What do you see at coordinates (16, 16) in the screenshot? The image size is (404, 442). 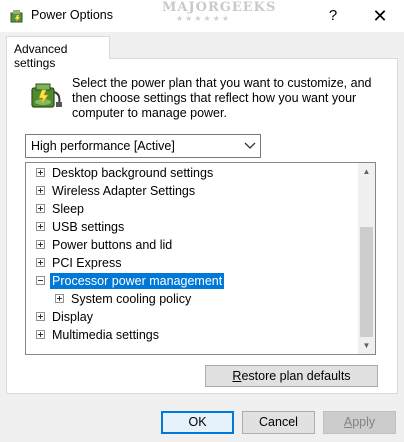 I see `power-options-icon` at bounding box center [16, 16].